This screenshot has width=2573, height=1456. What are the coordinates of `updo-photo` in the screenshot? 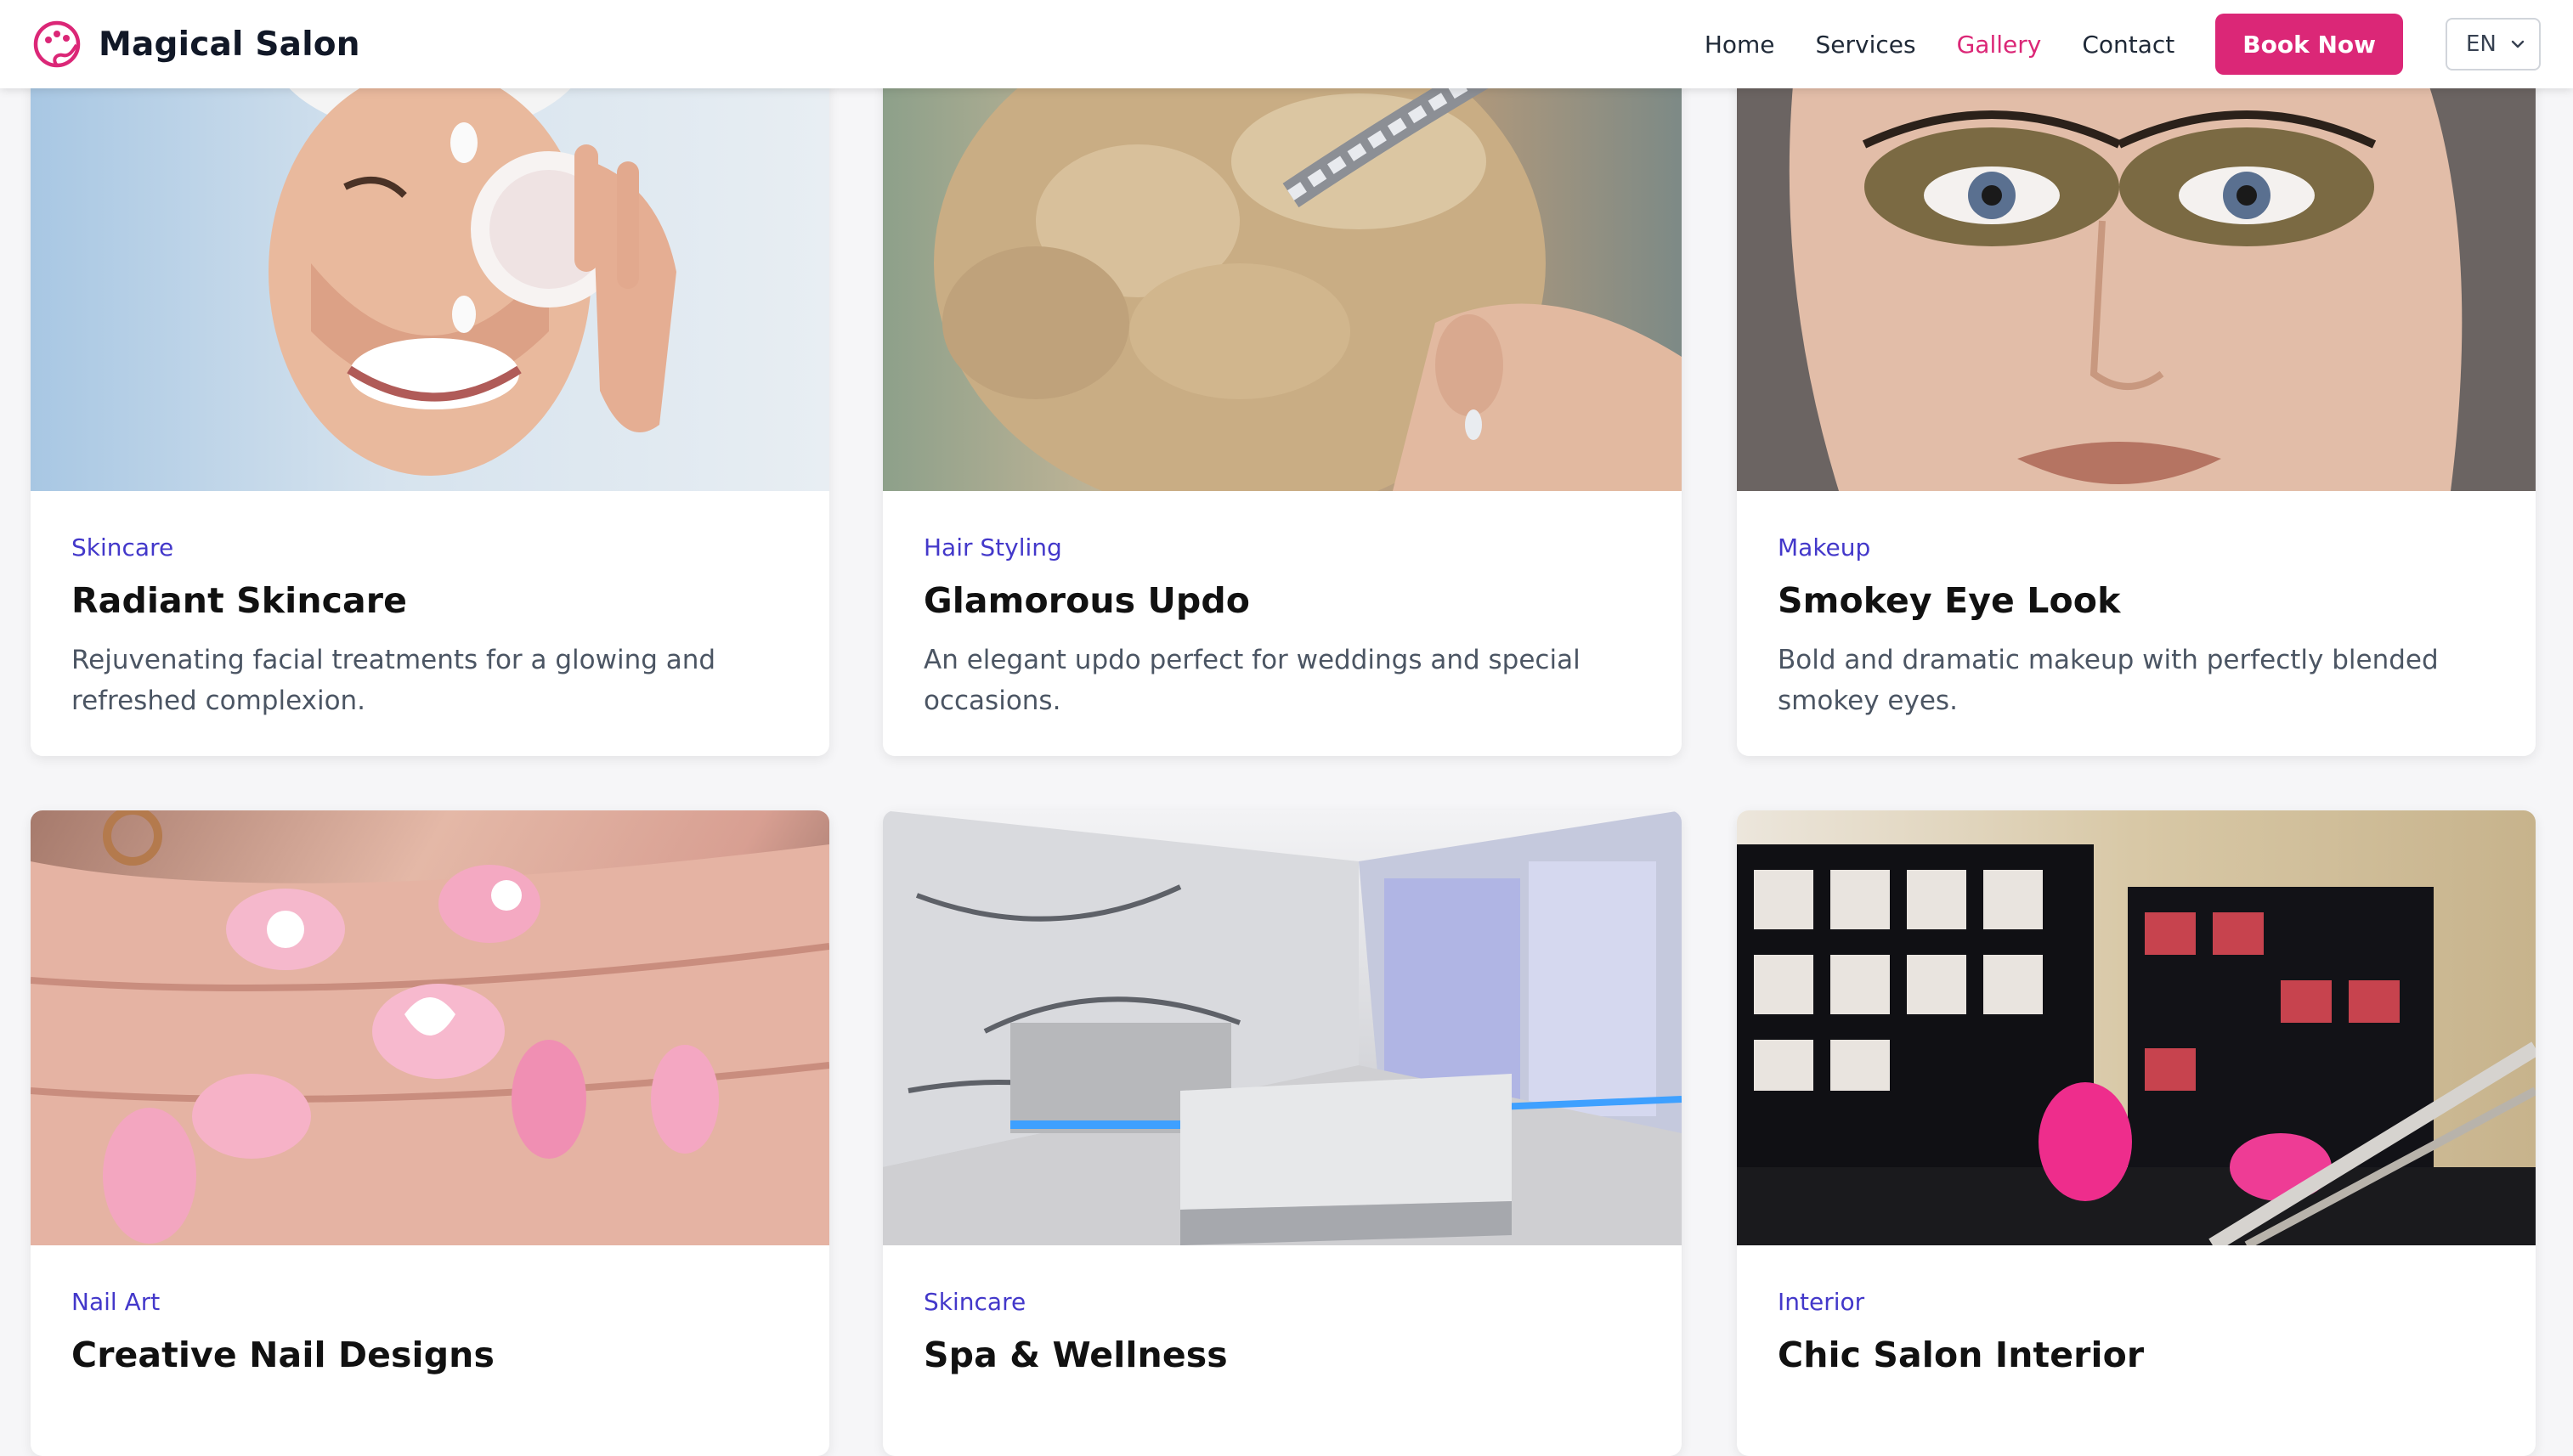 It's located at (1282, 271).